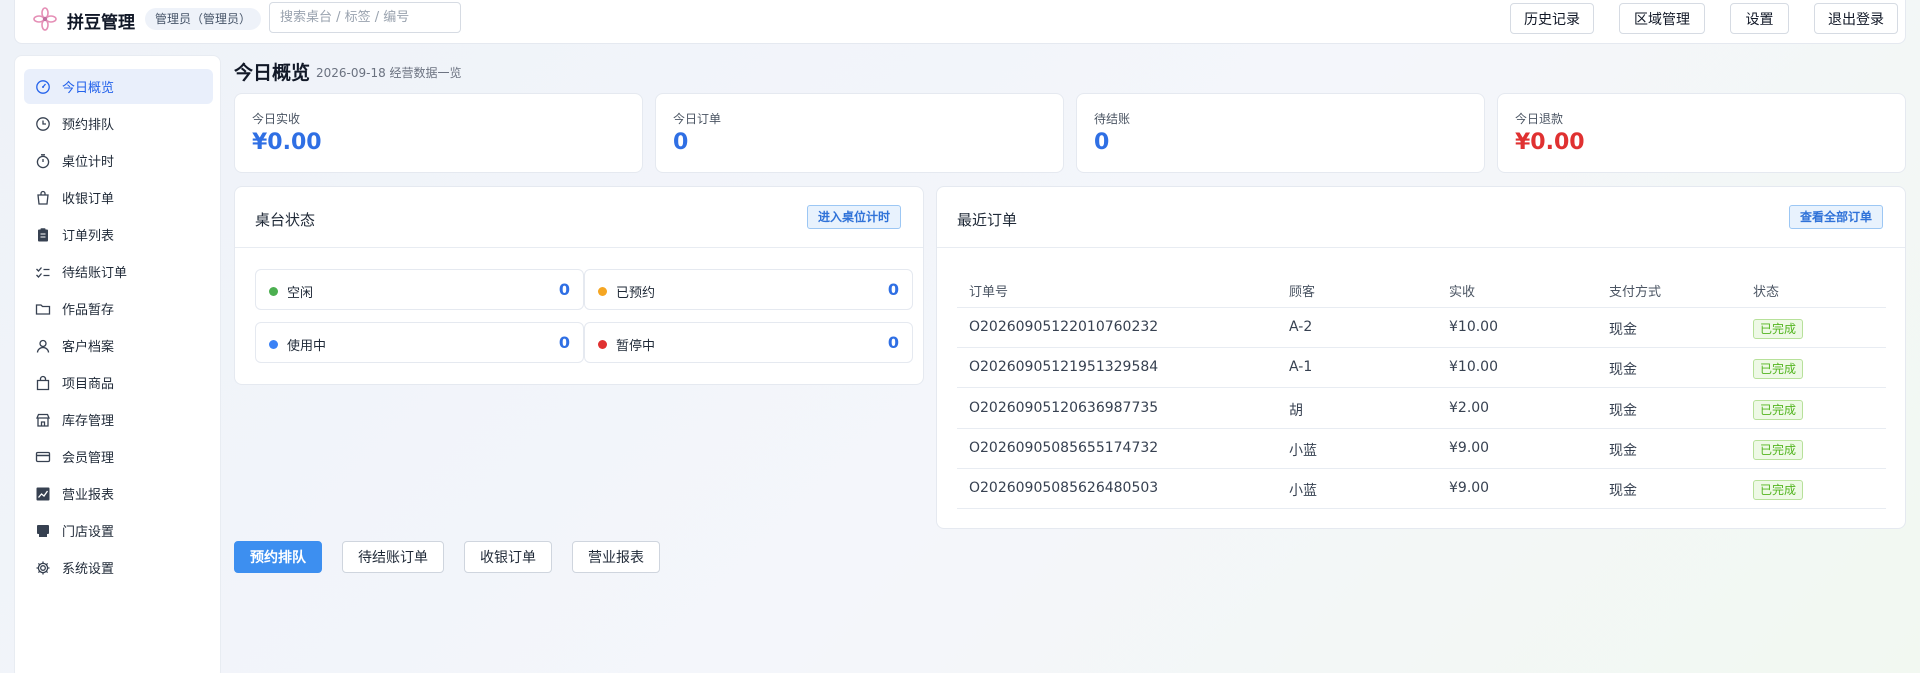 This screenshot has width=1920, height=673. I want to click on order-id: O20260905122010760232, so click(1064, 327).